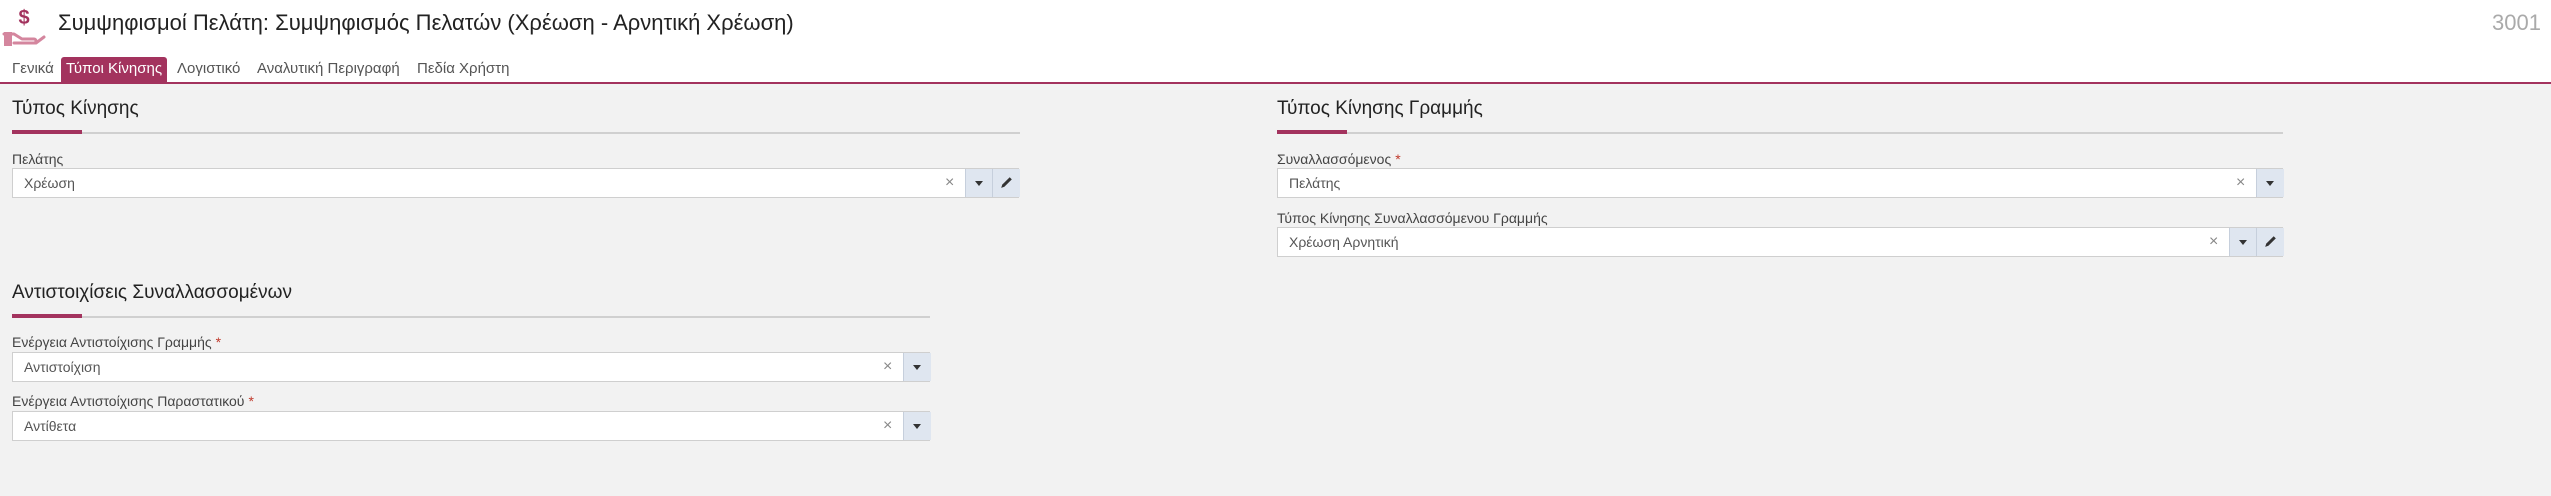 Image resolution: width=2551 pixels, height=496 pixels. Describe the element at coordinates (33, 69) in the screenshot. I see `tab-general: Γενικά` at that location.